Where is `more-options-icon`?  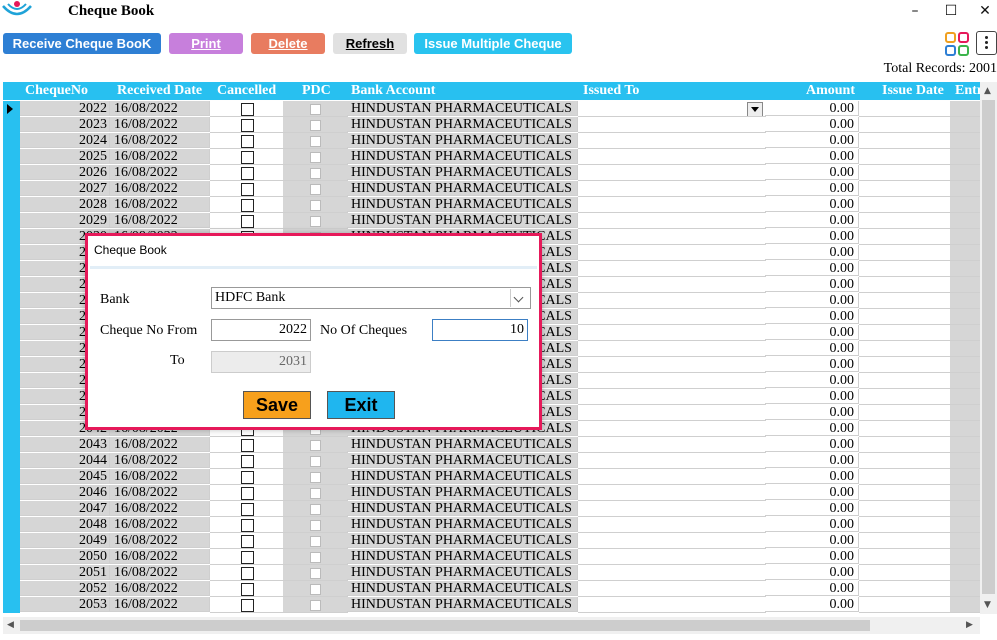
more-options-icon is located at coordinates (986, 43).